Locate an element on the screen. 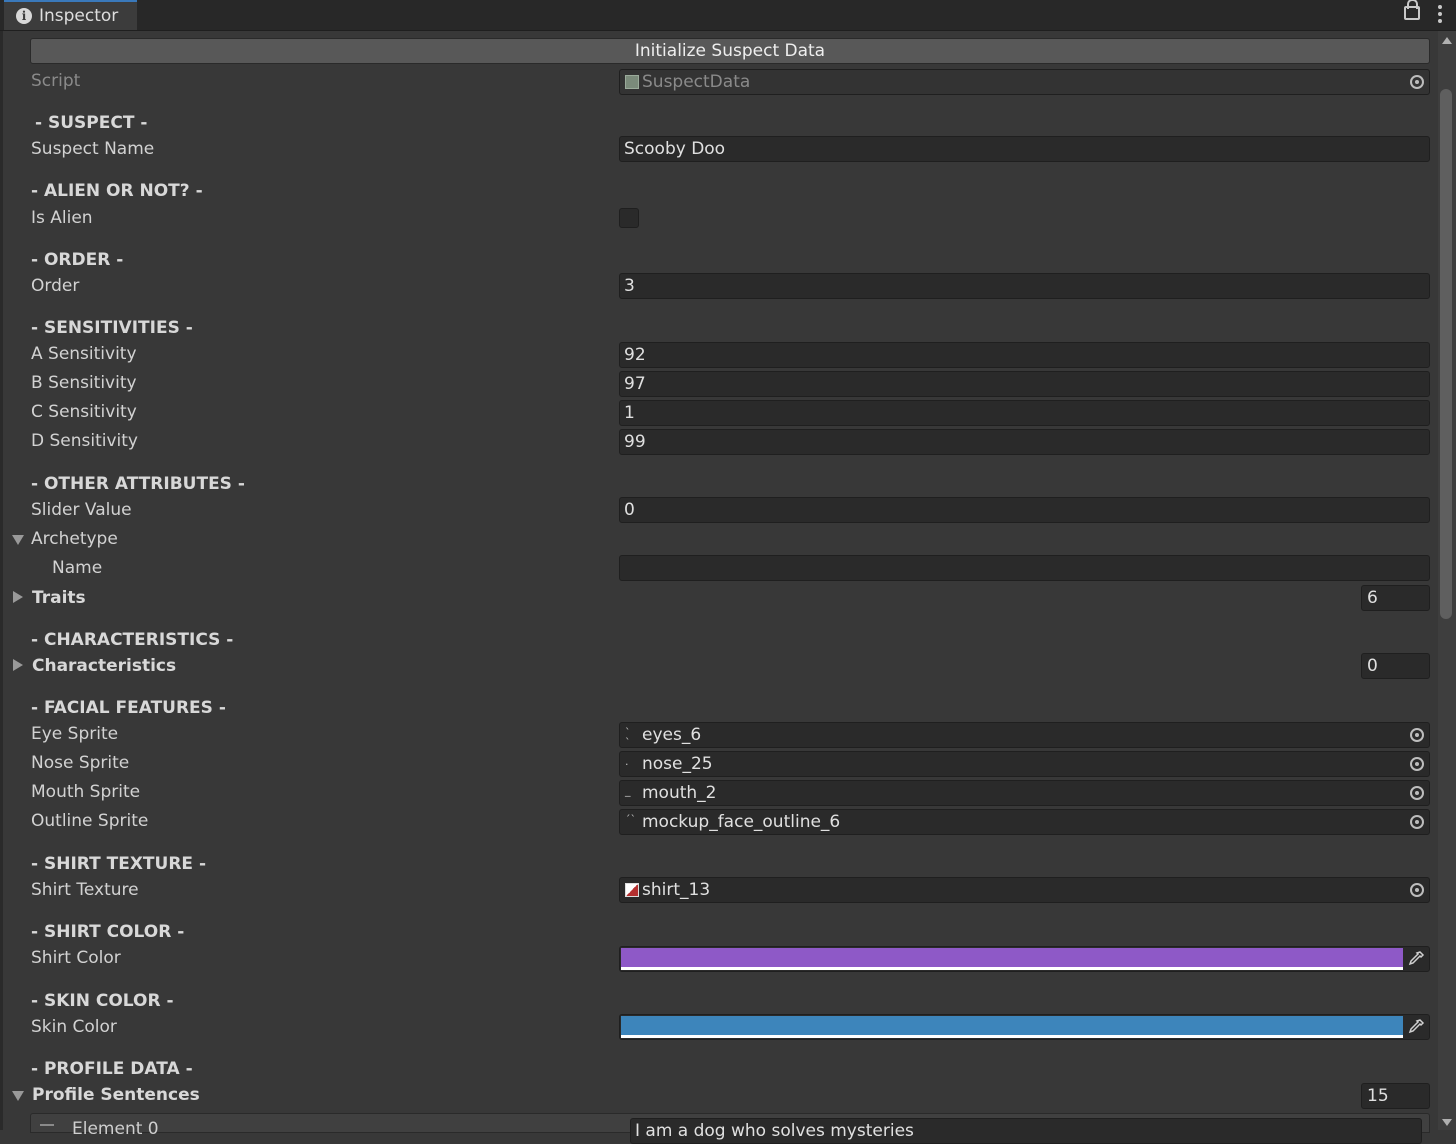 The height and width of the screenshot is (1144, 1456). is-alien-checkbox is located at coordinates (629, 218).